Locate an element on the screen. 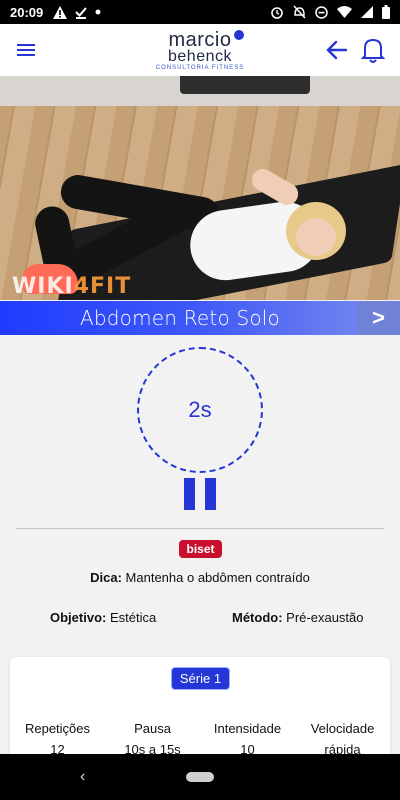  stat-label: Pausa is located at coordinates (152, 728).